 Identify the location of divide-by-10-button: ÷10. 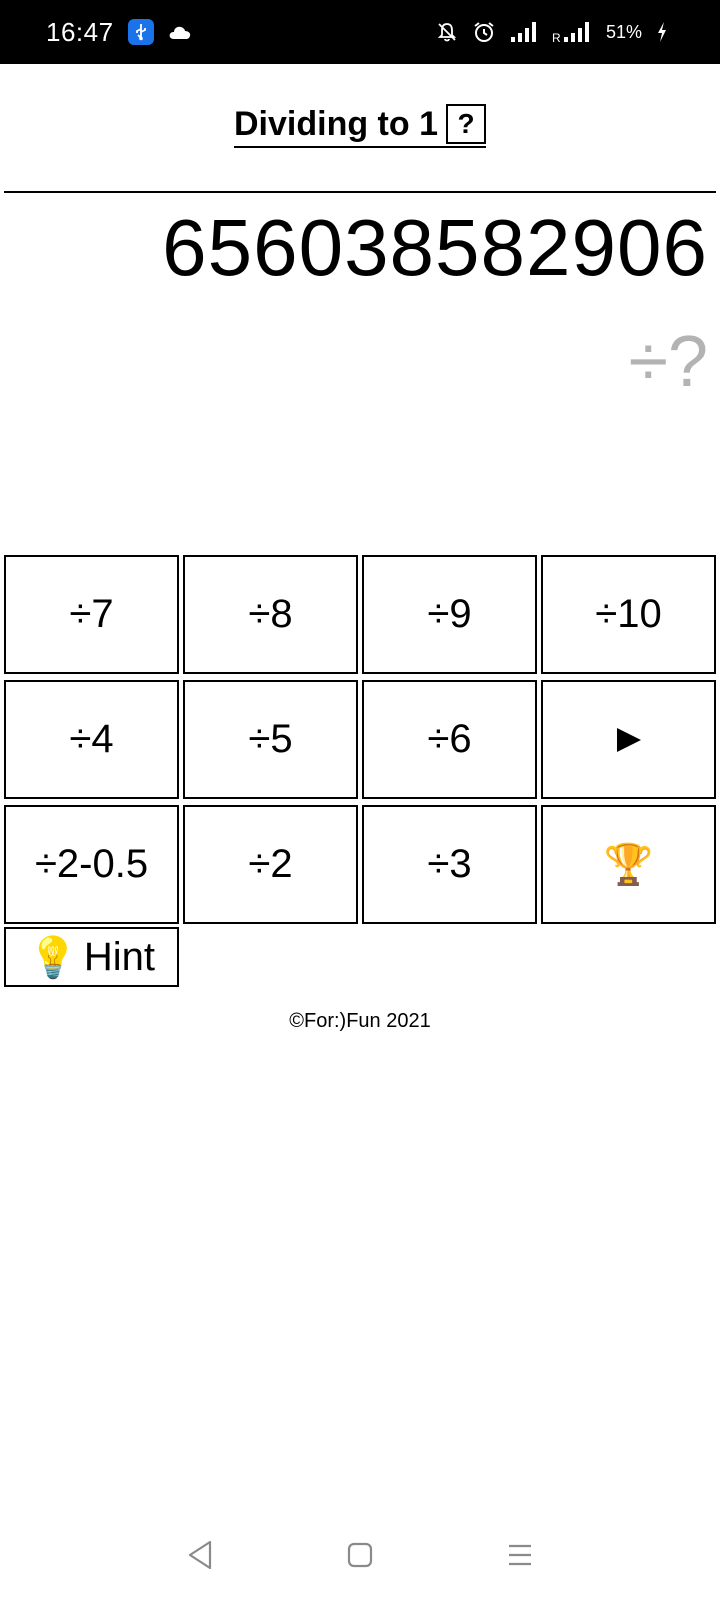
(628, 614).